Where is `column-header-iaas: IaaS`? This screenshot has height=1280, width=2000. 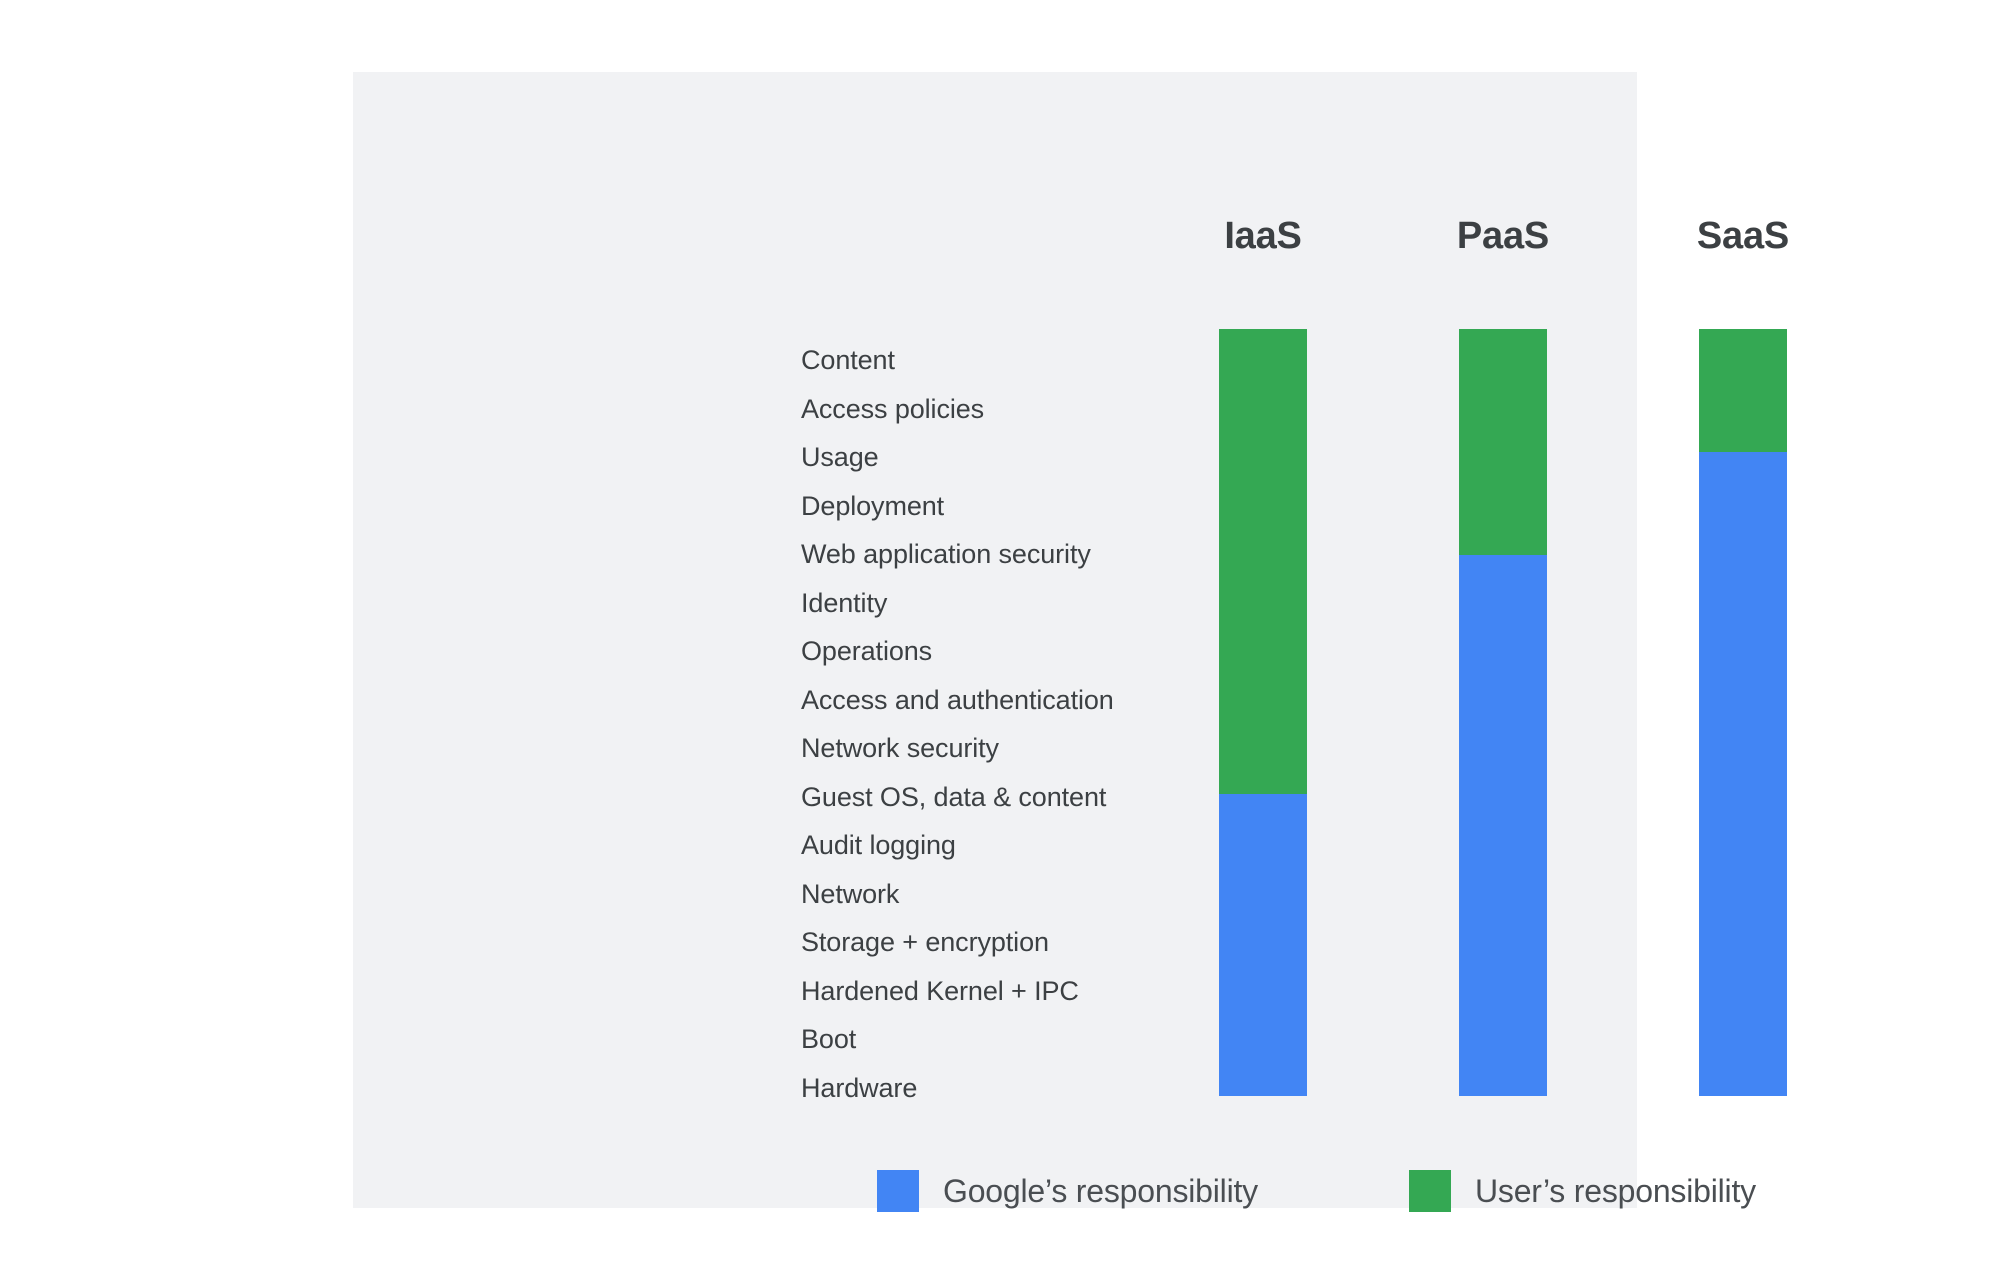
column-header-iaas: IaaS is located at coordinates (1263, 236).